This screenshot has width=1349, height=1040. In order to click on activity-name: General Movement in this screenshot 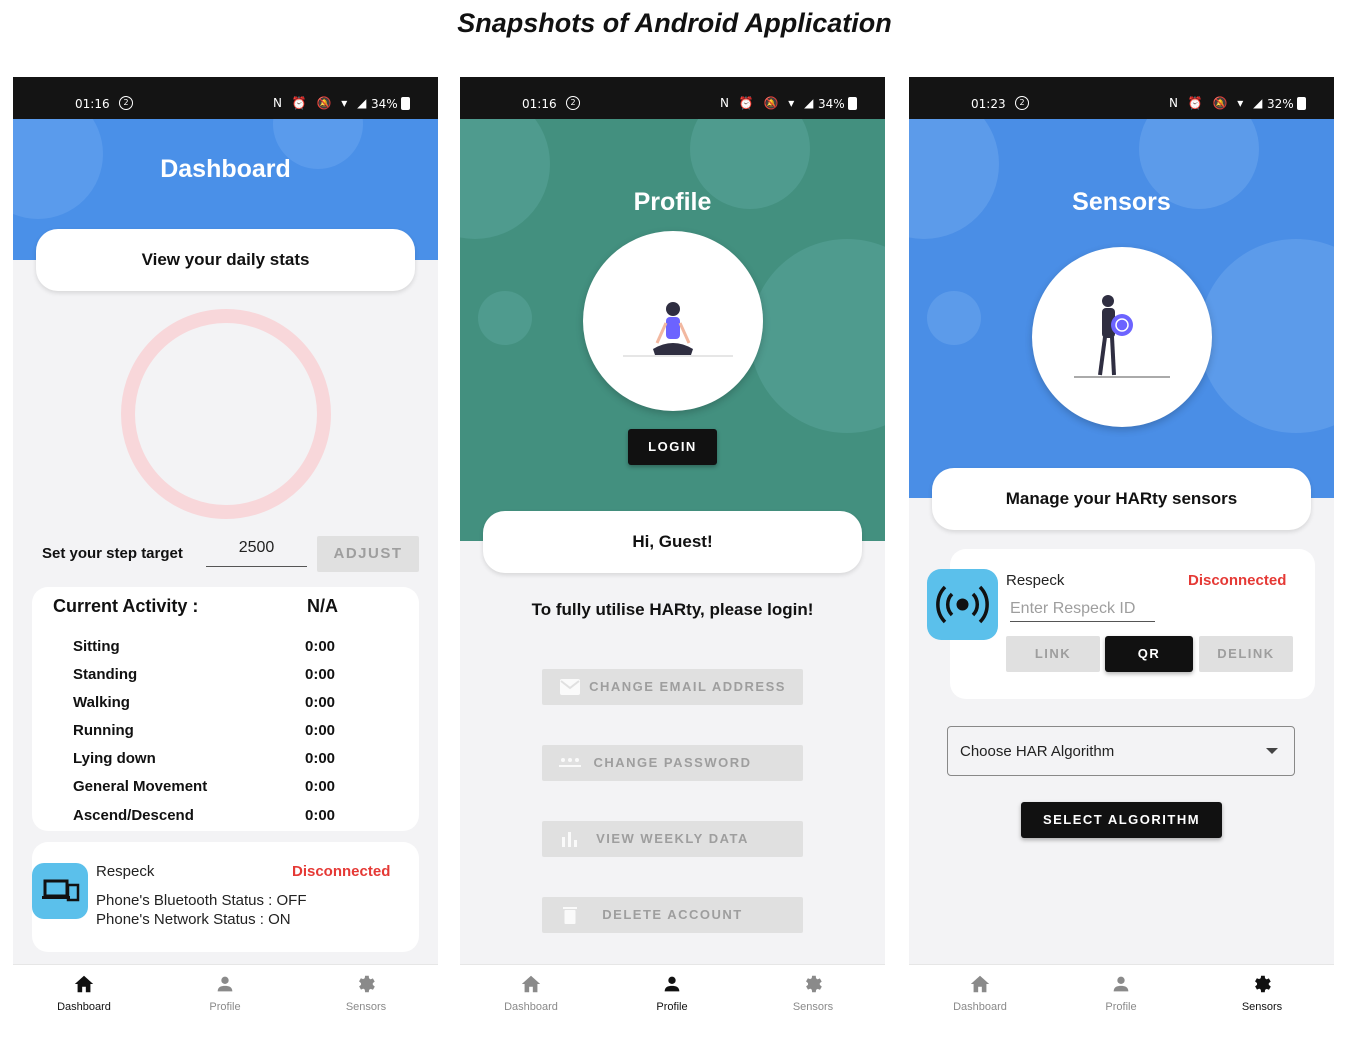, I will do `click(140, 786)`.